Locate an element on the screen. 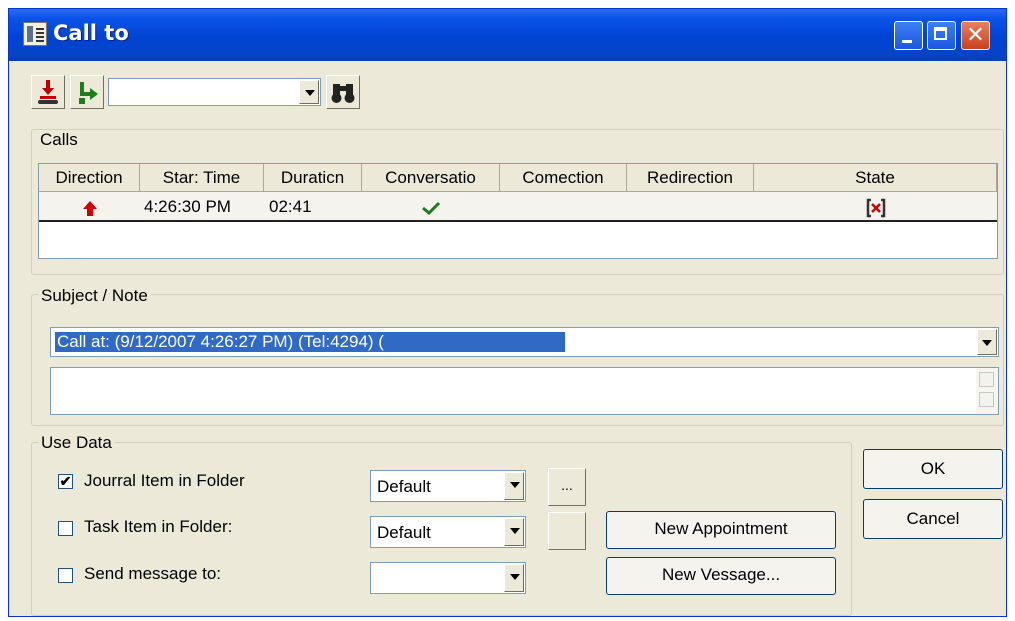 This screenshot has width=1015, height=621. column-header-state: State is located at coordinates (875, 178).